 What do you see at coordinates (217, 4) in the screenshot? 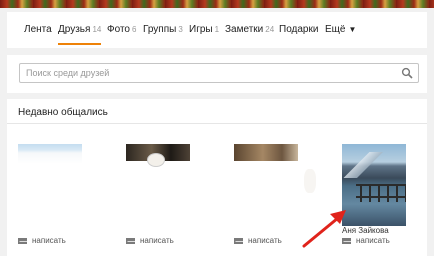
I see `header-banner` at bounding box center [217, 4].